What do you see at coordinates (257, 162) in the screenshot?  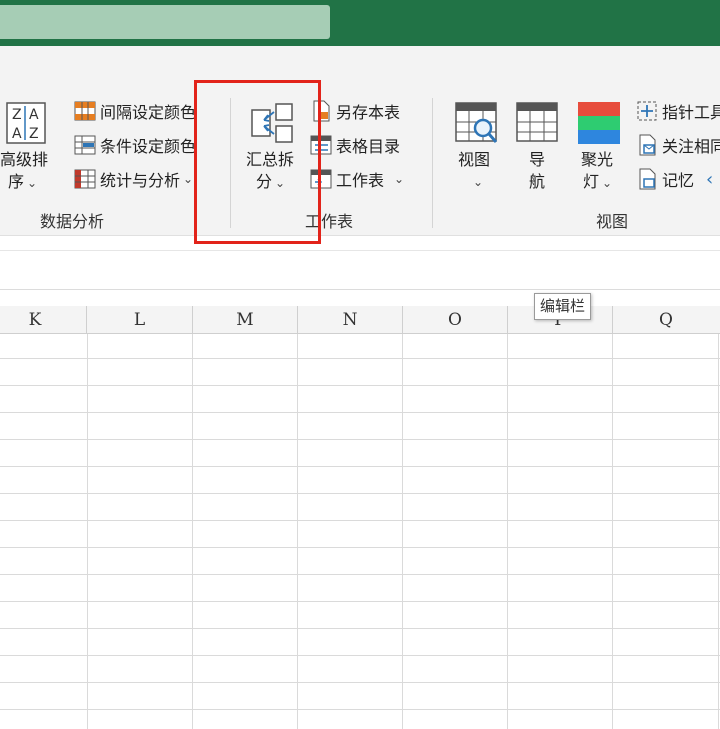 I see `highlight-box` at bounding box center [257, 162].